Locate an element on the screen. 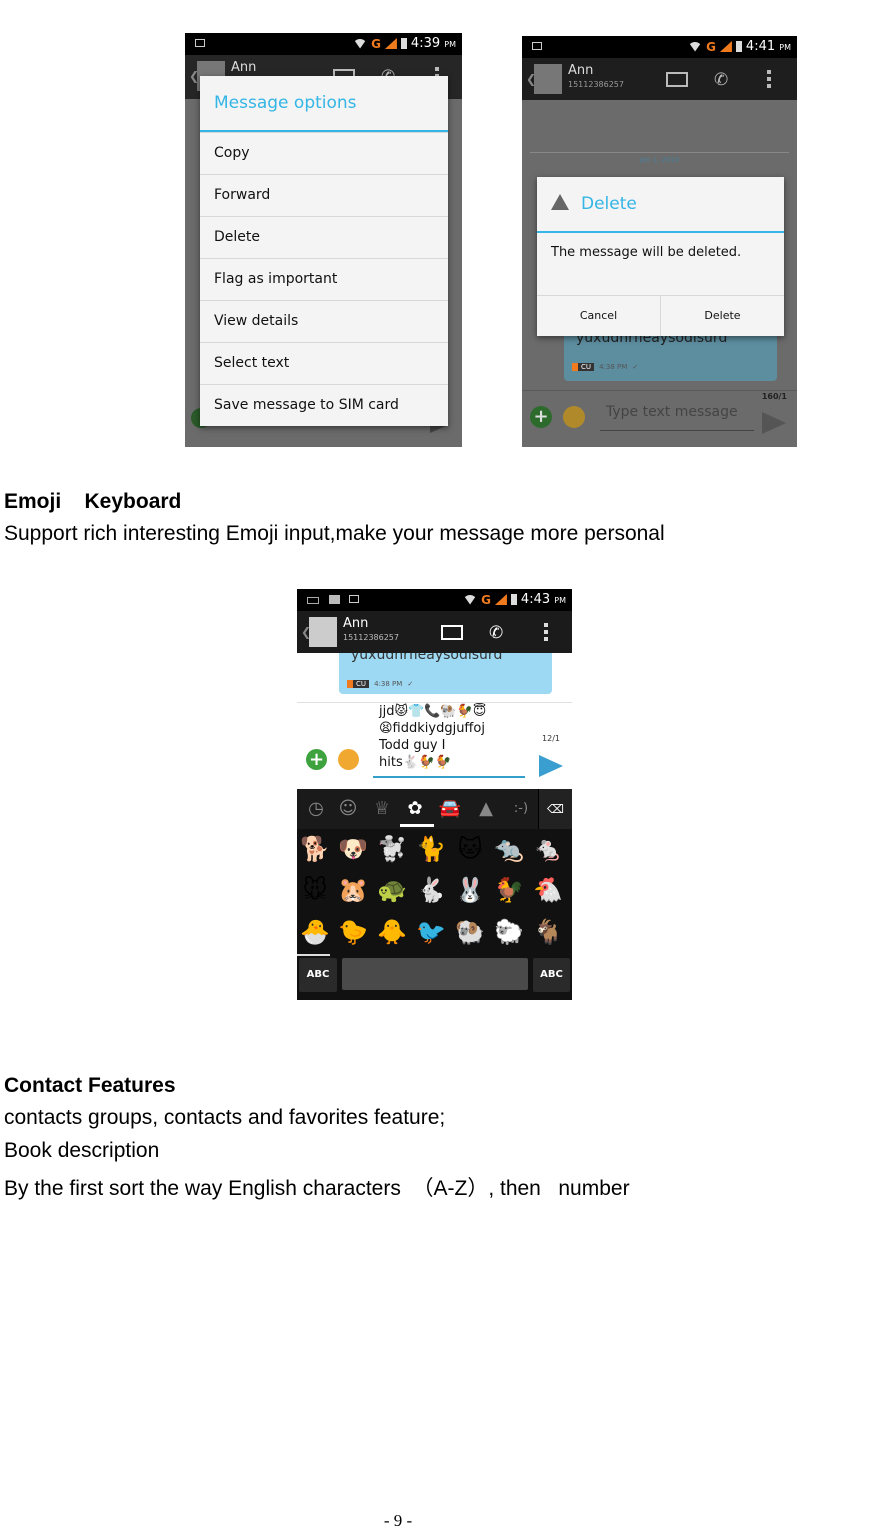 The image size is (871, 1531). emoji-key: 🐑 is located at coordinates (509, 932).